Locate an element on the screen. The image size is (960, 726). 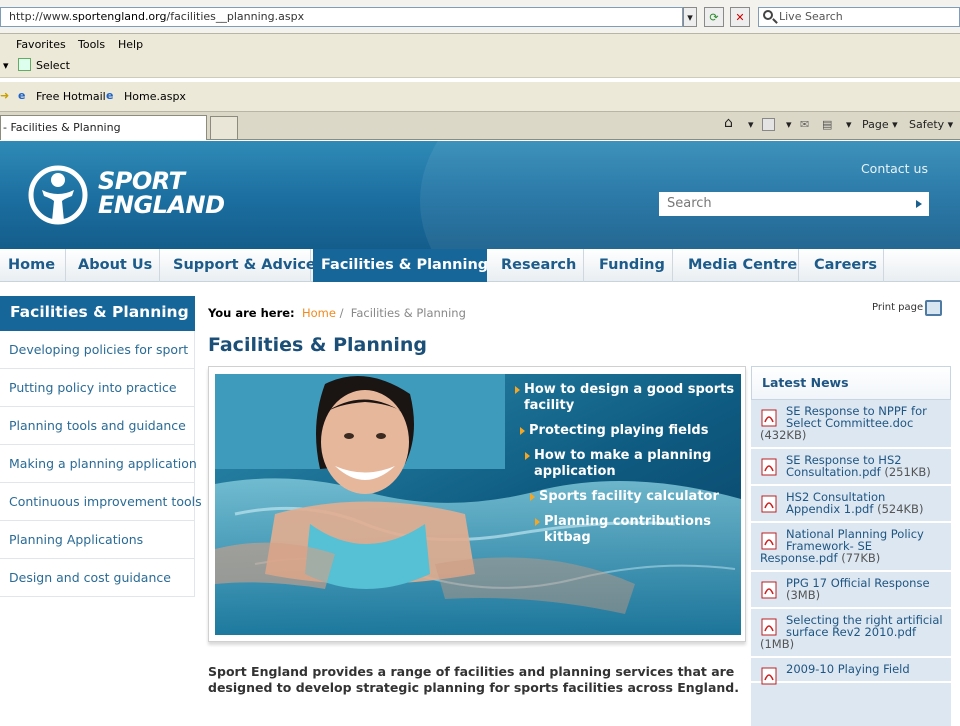
news-item: PPG 17 Official Response (3MB) is located at coordinates (851, 590).